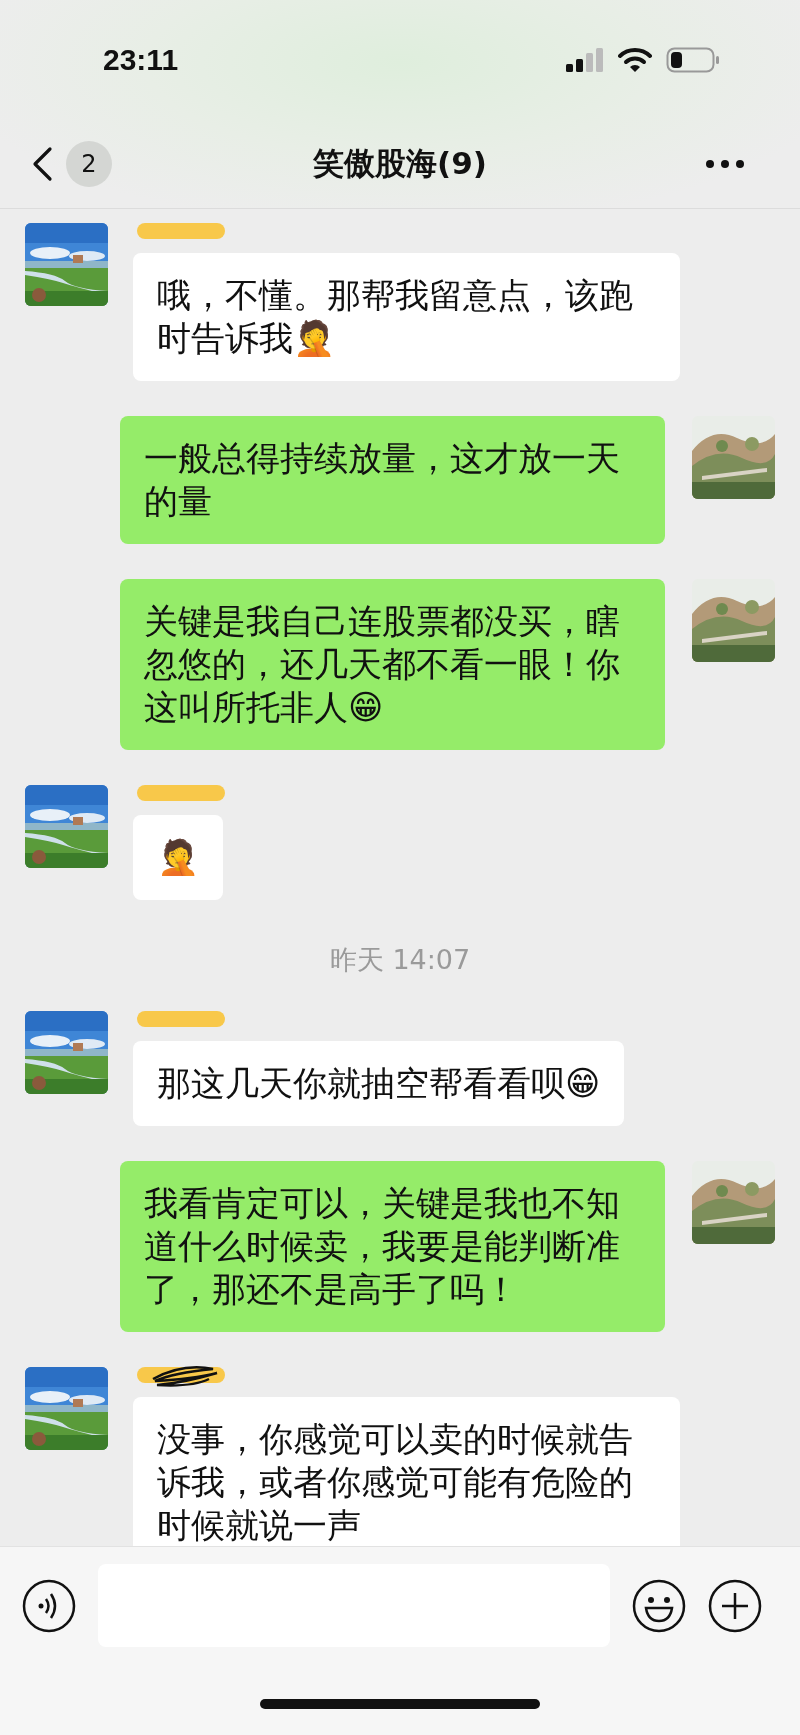 Image resolution: width=800 pixels, height=1735 pixels. What do you see at coordinates (725, 164) in the screenshot?
I see `more-icon` at bounding box center [725, 164].